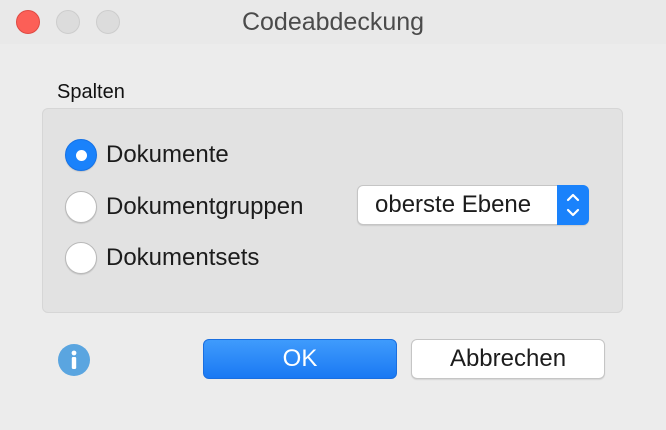 The height and width of the screenshot is (430, 666). I want to click on info-icon, so click(74, 360).